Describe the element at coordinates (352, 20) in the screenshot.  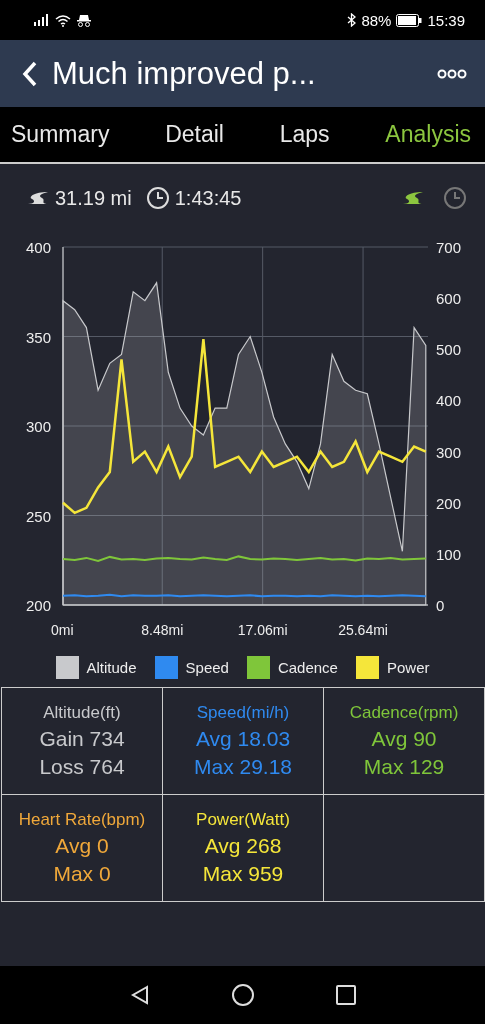
I see `bluetooth-icon` at that location.